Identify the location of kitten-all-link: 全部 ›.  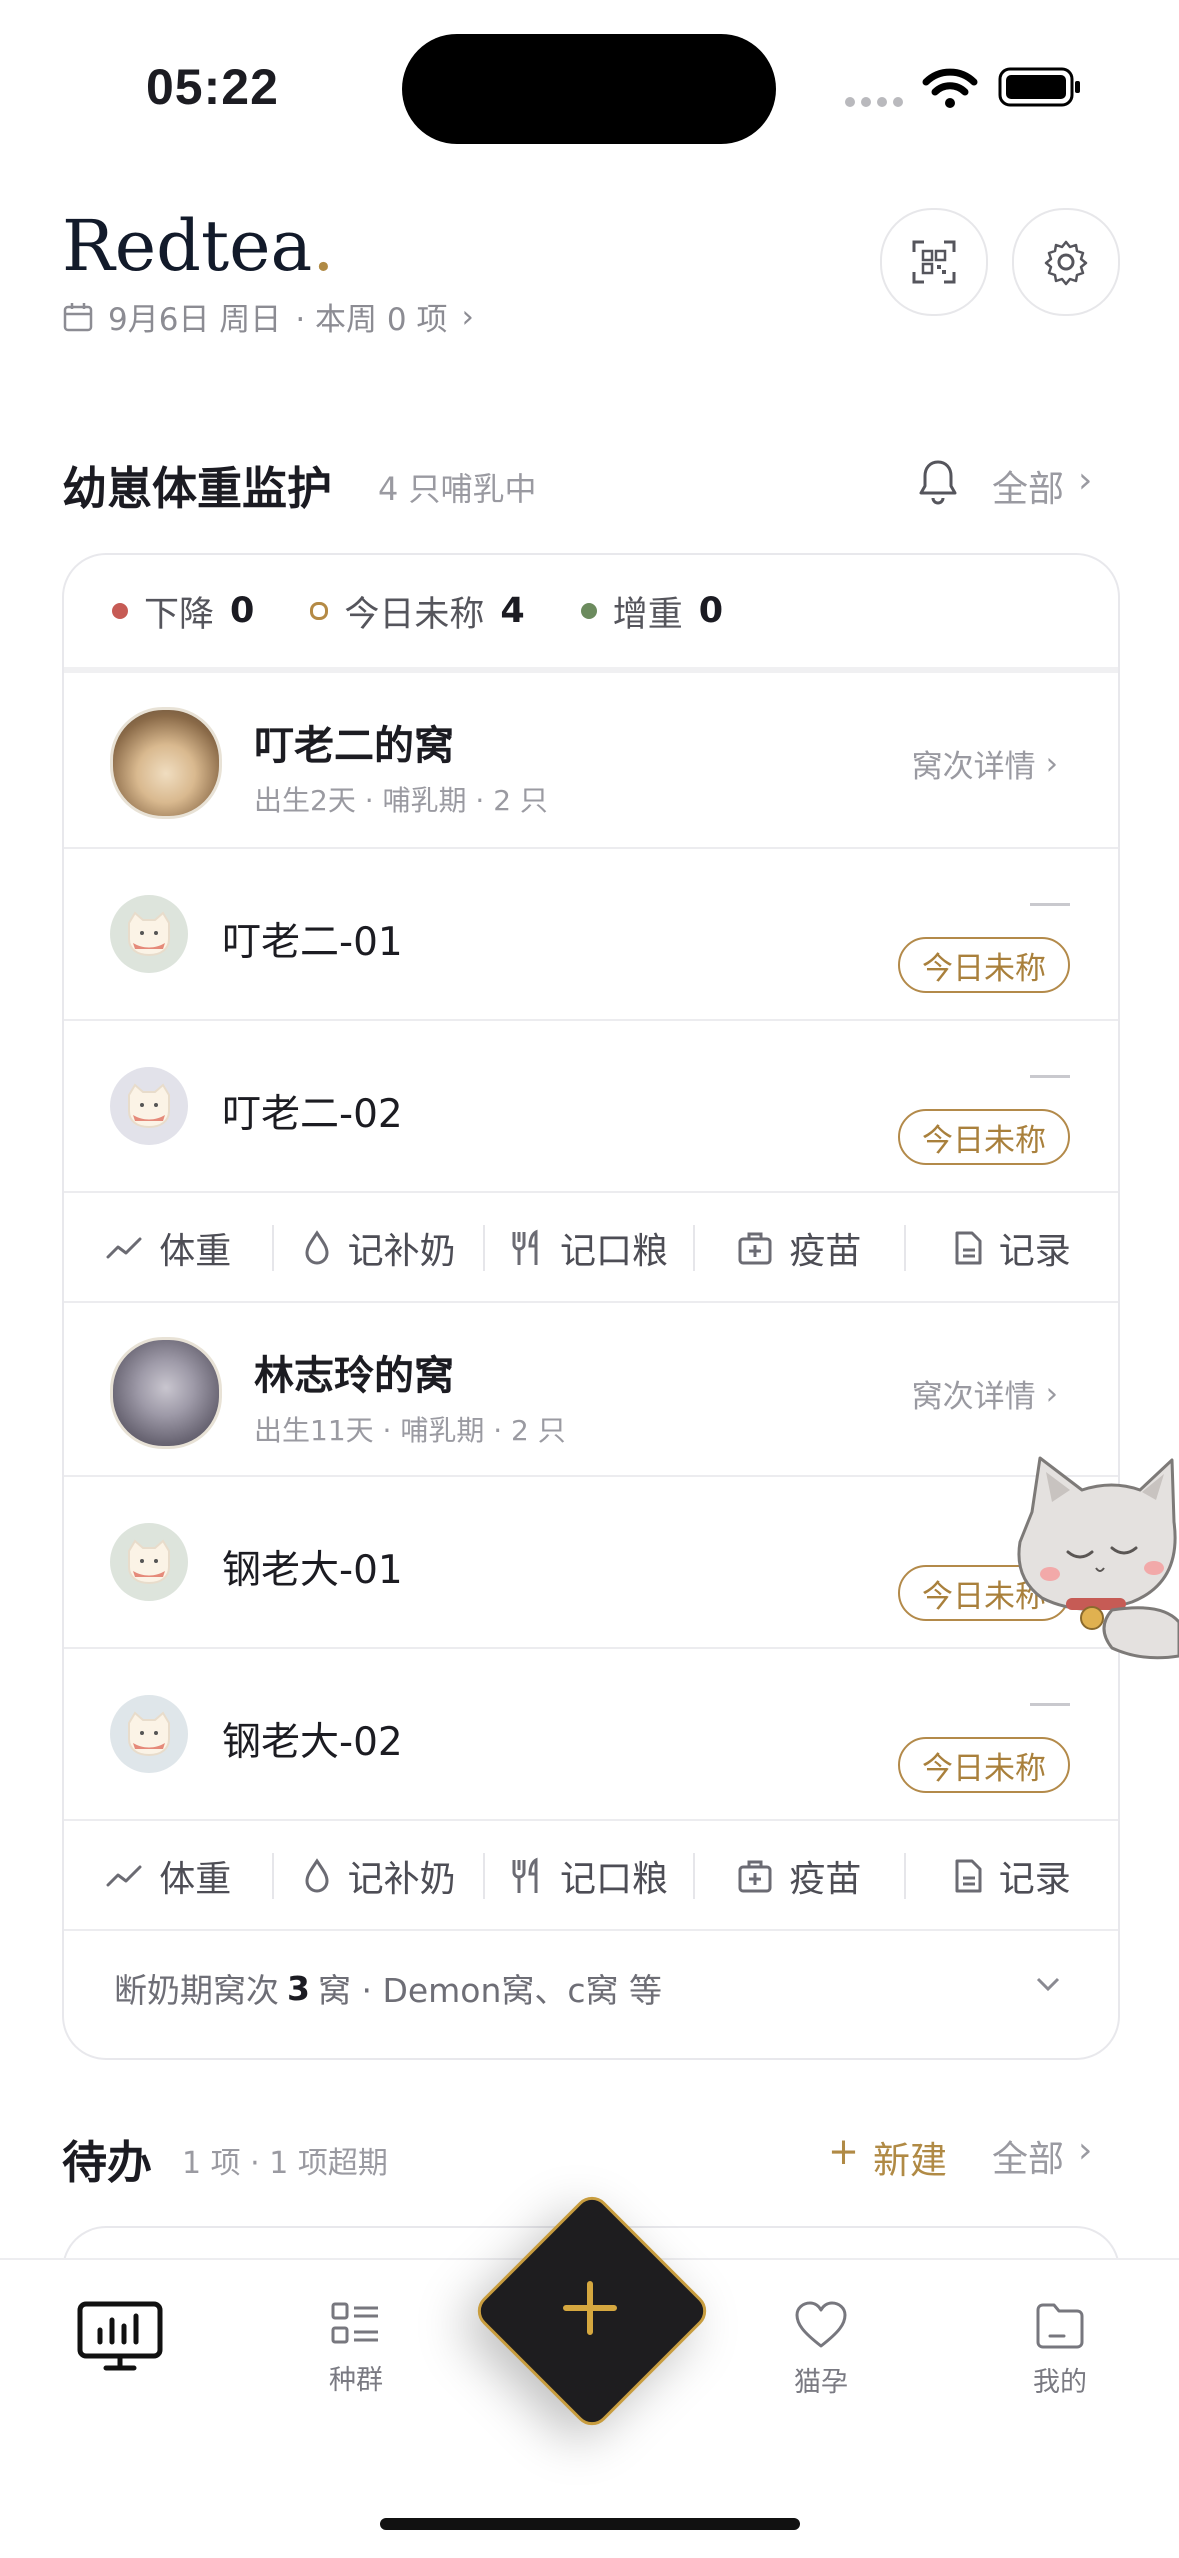
(1042, 486).